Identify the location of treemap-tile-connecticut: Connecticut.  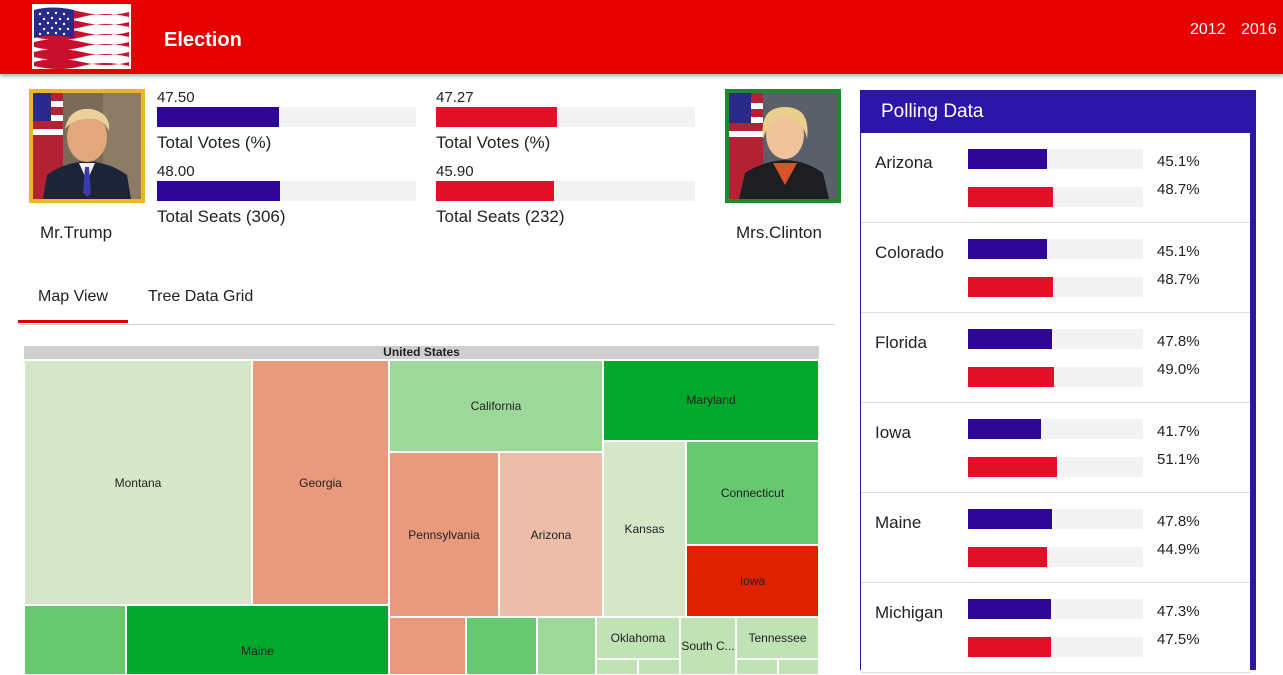
(752, 493).